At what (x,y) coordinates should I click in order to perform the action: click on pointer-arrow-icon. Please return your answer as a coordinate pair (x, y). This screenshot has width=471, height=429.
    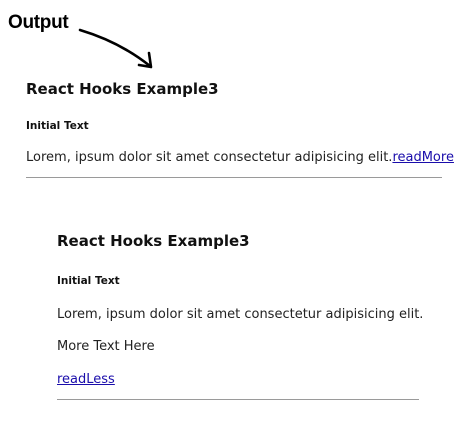
    Looking at the image, I should click on (115, 48).